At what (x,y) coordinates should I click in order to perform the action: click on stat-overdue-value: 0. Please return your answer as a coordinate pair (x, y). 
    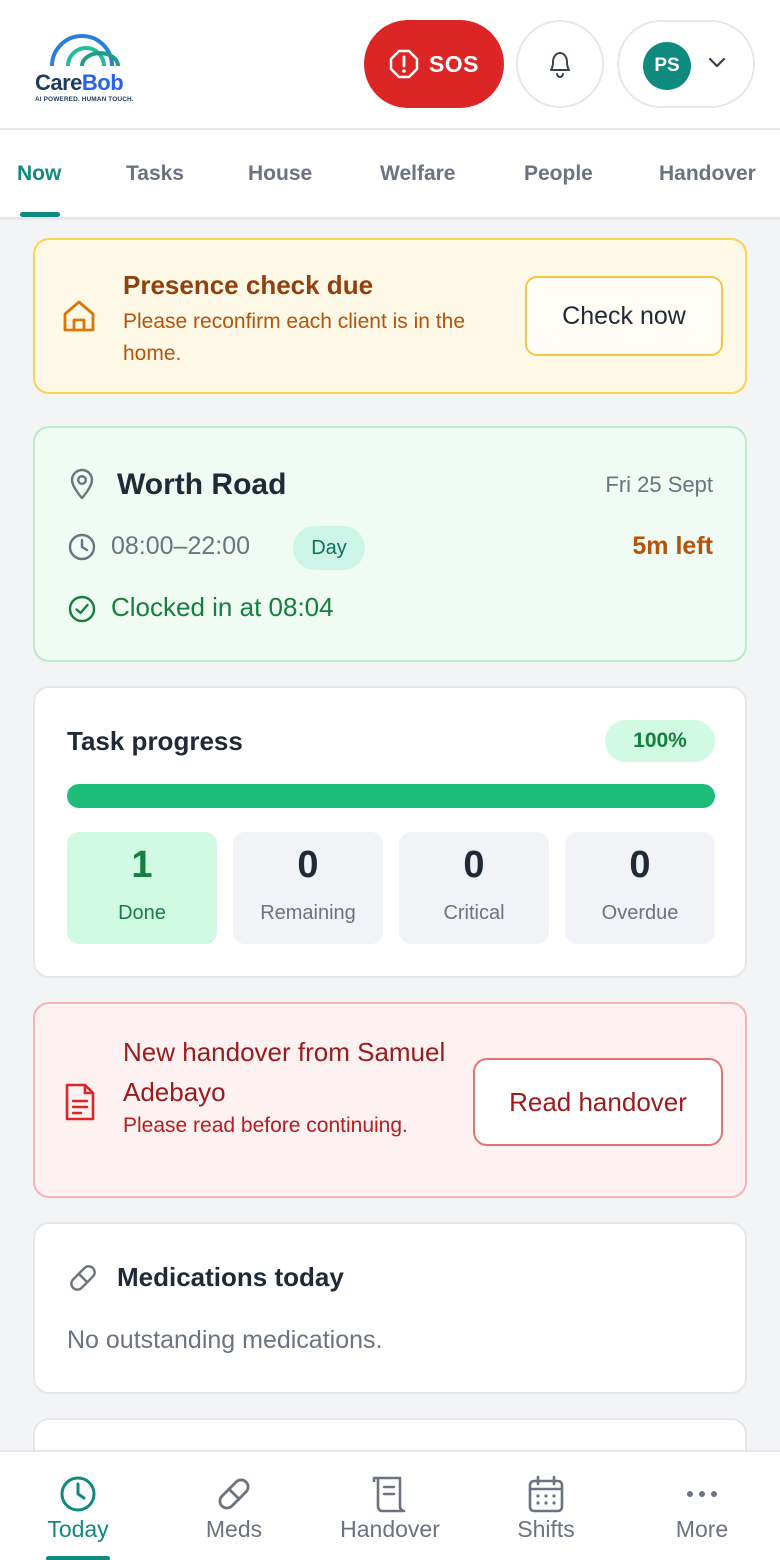
    Looking at the image, I should click on (640, 865).